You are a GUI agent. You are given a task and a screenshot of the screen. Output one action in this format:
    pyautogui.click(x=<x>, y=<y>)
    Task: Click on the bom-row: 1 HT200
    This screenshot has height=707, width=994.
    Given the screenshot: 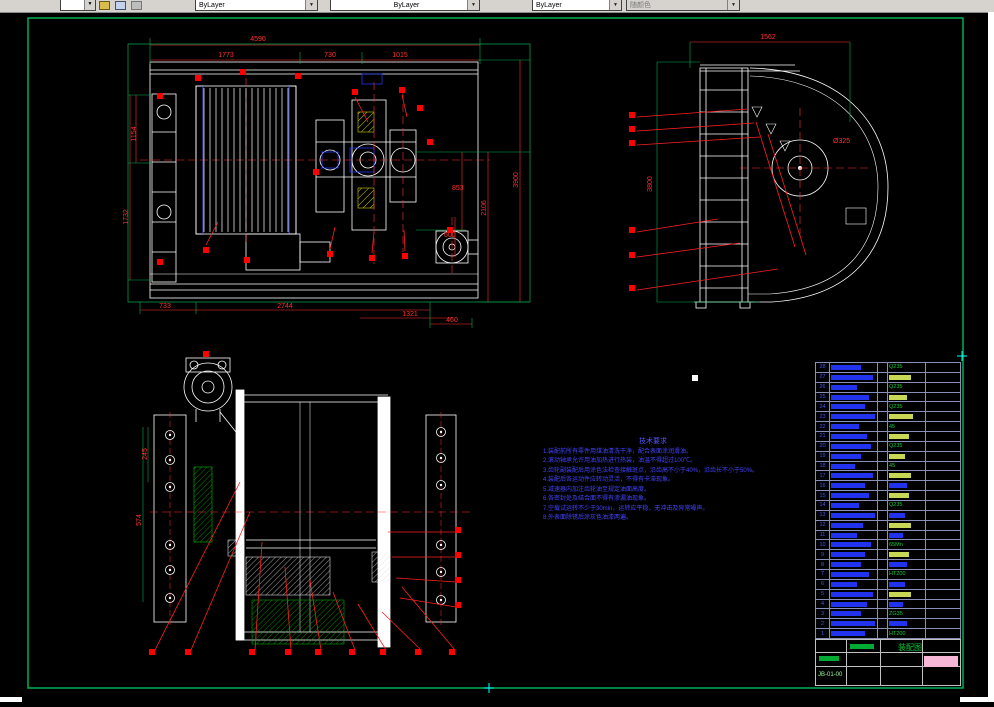 What is the action you would take?
    pyautogui.click(x=888, y=634)
    